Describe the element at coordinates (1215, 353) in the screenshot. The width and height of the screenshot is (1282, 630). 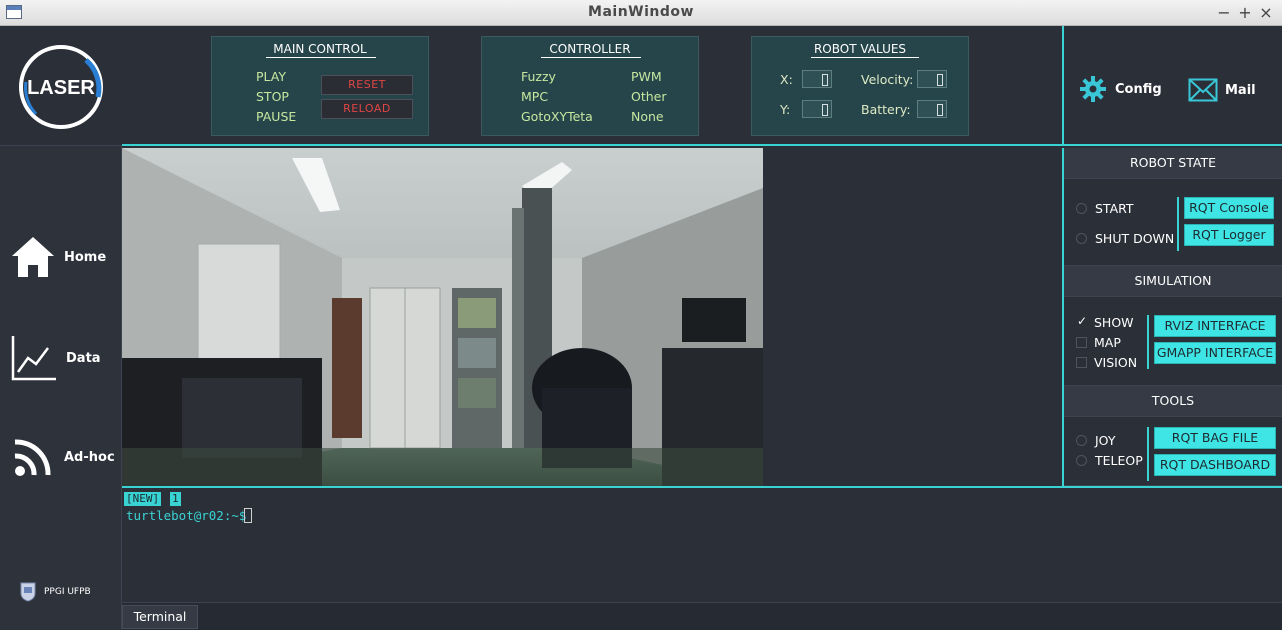
I see `gmapp-interface-button: GMAPP INTERFACE` at that location.